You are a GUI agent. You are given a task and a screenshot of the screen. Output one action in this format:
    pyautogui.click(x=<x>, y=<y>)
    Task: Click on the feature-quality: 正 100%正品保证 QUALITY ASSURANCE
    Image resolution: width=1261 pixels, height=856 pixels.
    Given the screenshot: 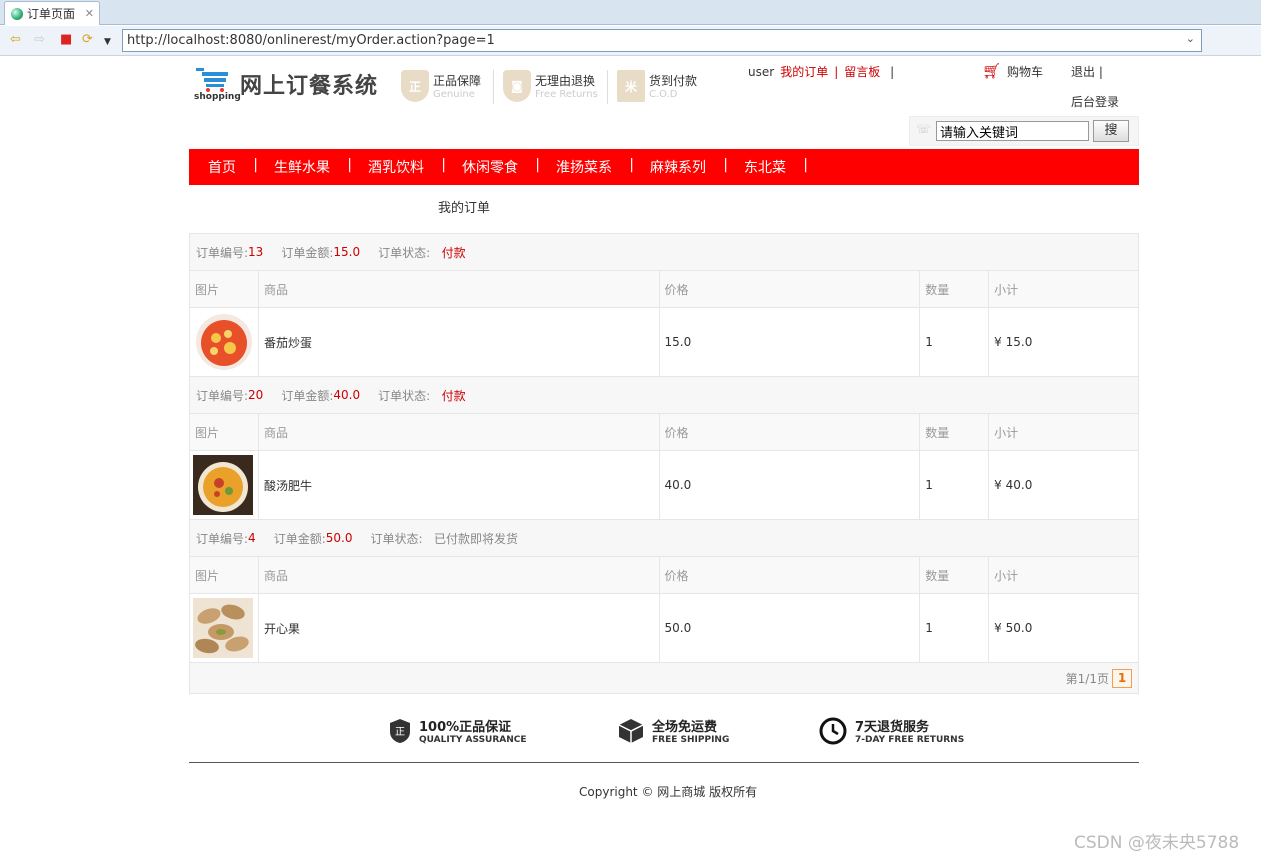 What is the action you would take?
    pyautogui.click(x=458, y=730)
    